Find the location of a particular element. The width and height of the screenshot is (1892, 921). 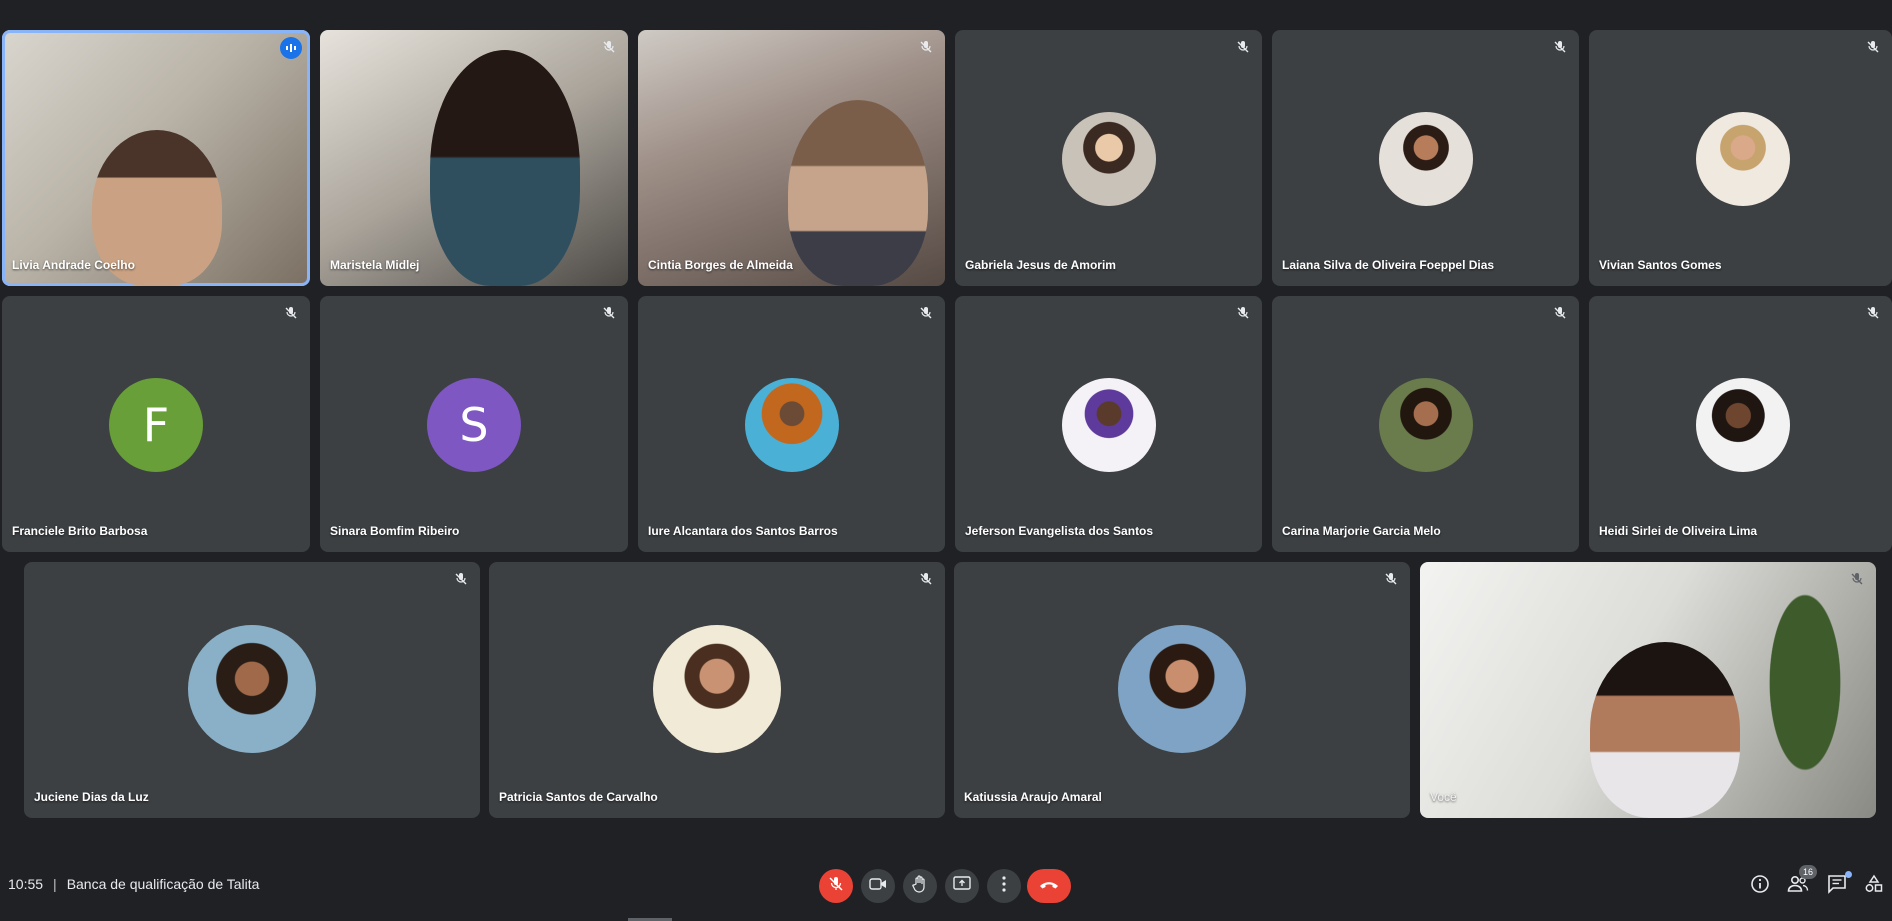

participant-name: Carina Marjorie Garcia Melo is located at coordinates (1361, 531).